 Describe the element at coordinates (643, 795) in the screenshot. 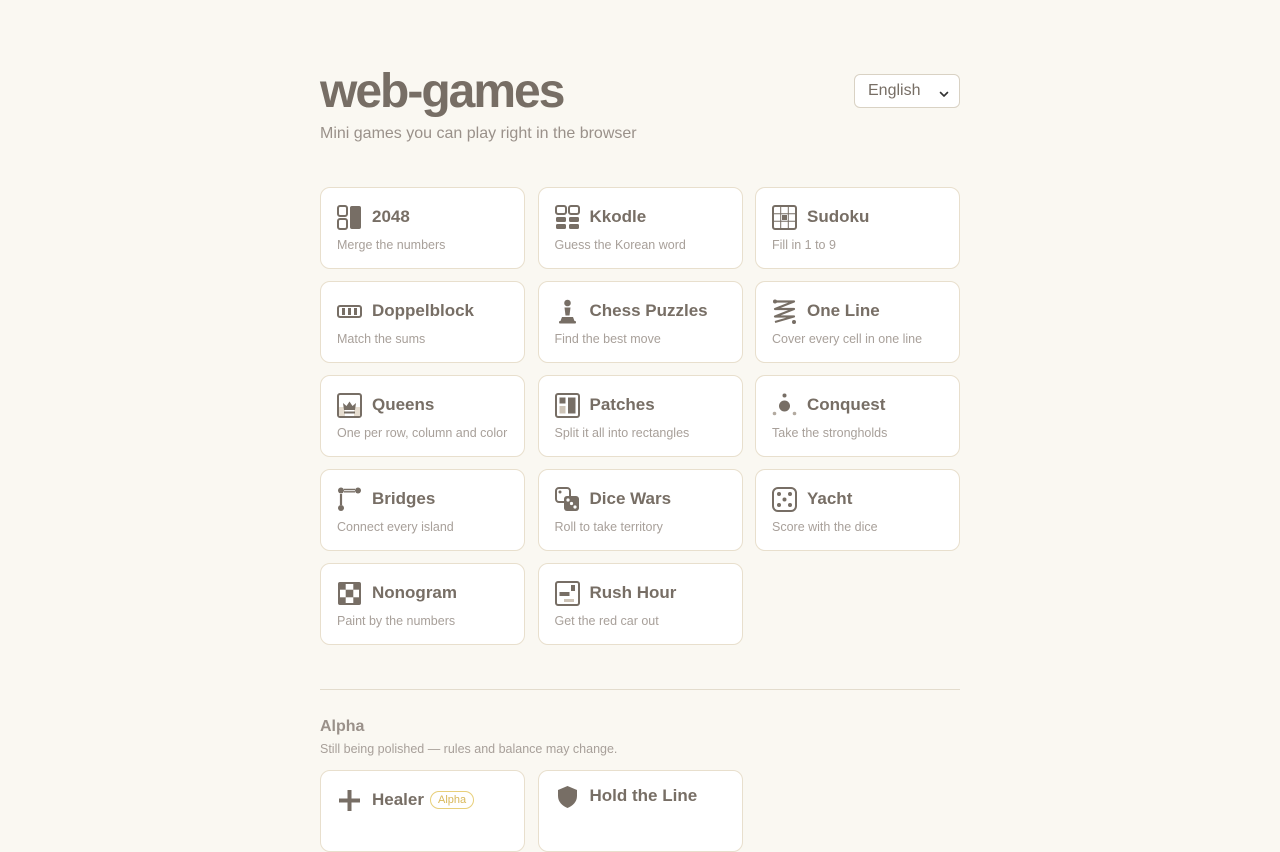

I see `game-name: Hold the Line` at that location.